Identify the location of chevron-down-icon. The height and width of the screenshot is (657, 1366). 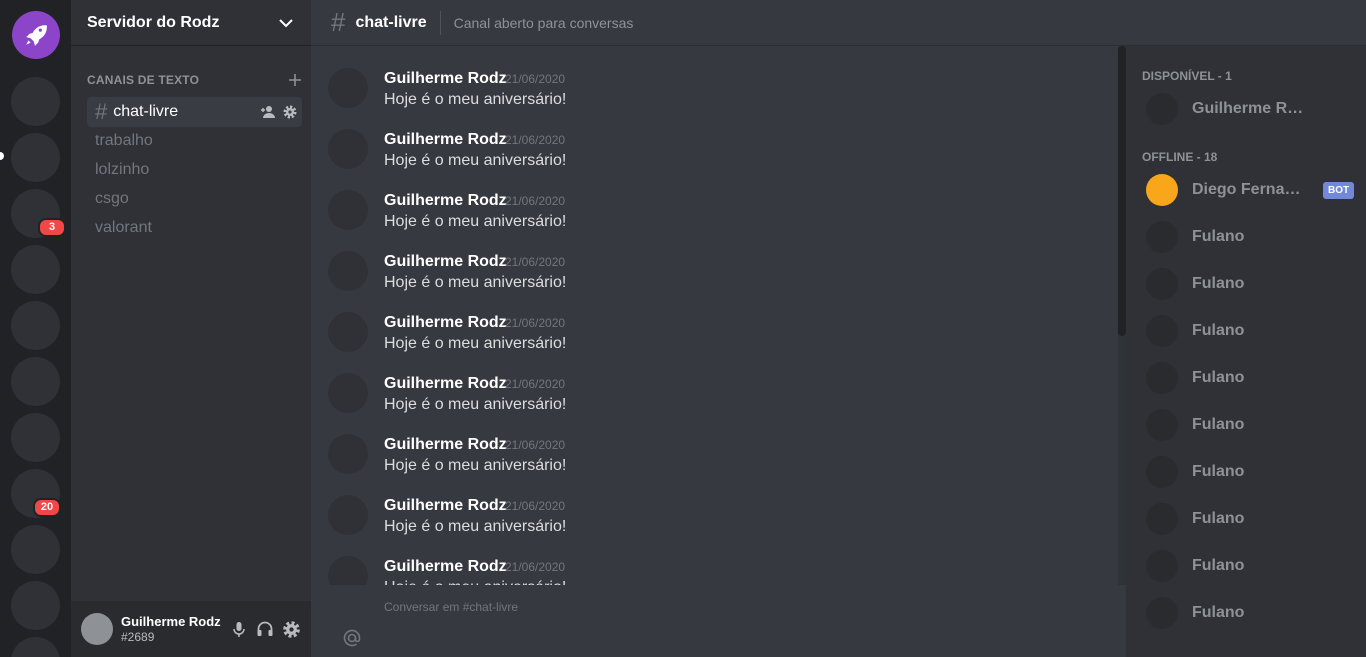
(286, 23).